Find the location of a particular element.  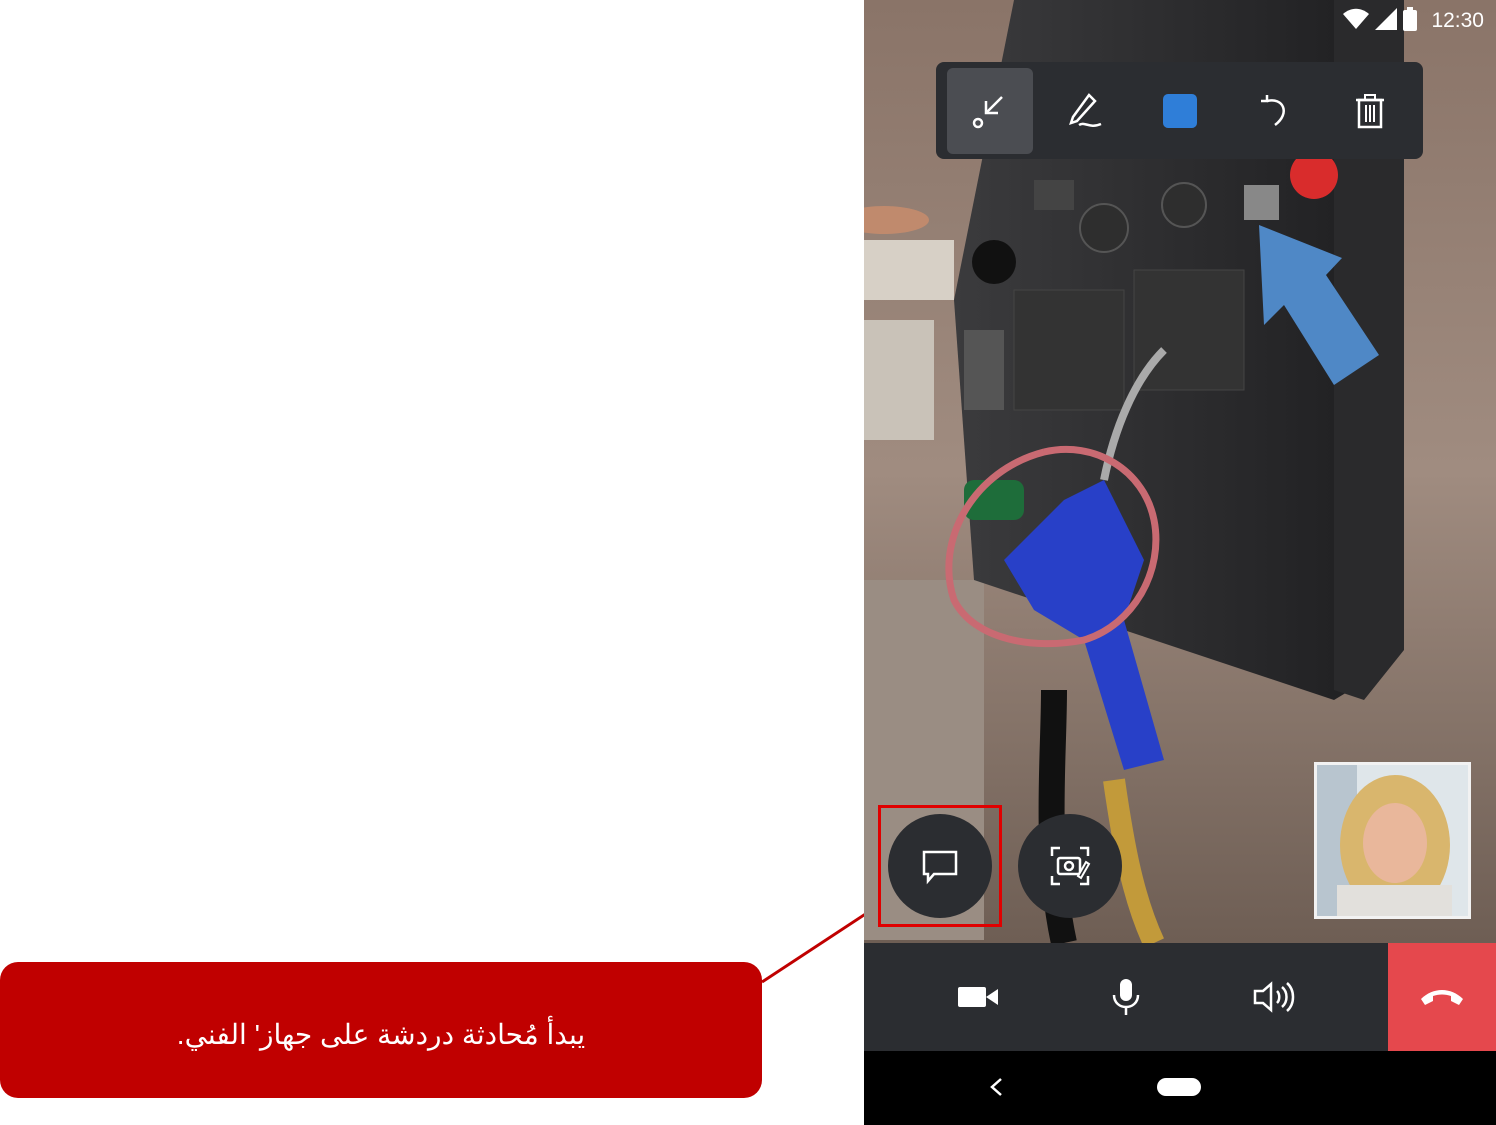

snapshot-icon is located at coordinates (1070, 866).